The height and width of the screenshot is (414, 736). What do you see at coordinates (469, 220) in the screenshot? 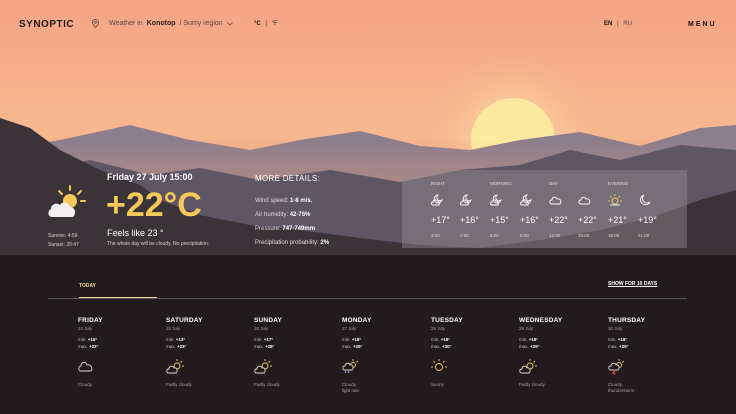
I see `hour-temperature: +16°` at bounding box center [469, 220].